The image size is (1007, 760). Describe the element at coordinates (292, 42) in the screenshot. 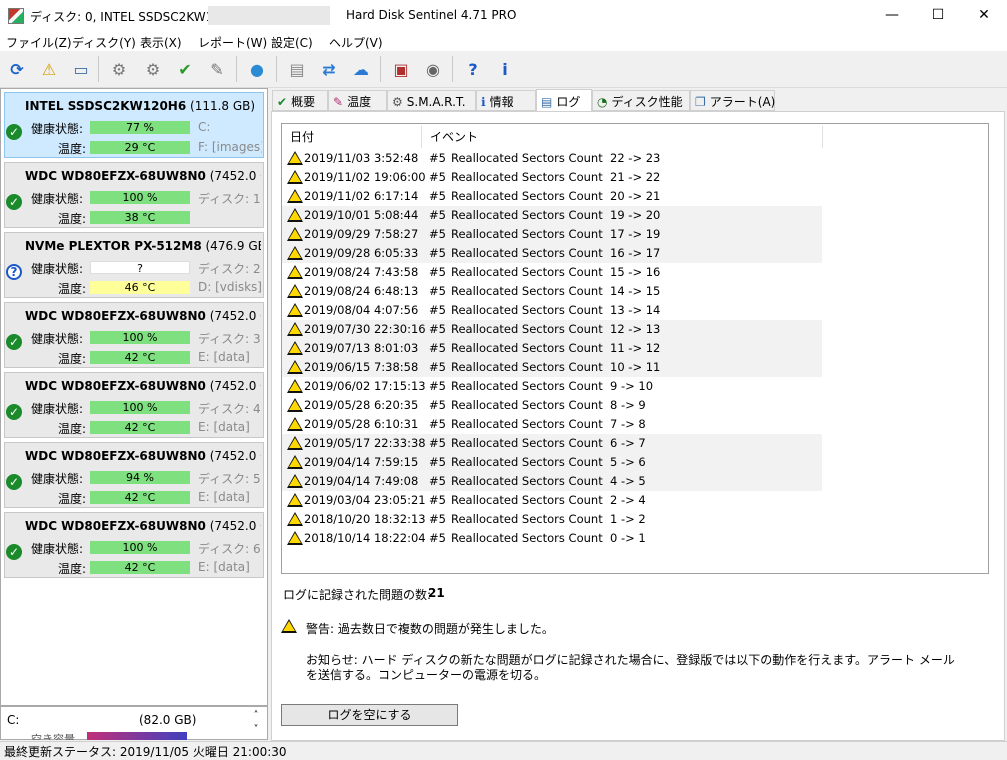

I see `menu-settings: 設定(C)` at that location.